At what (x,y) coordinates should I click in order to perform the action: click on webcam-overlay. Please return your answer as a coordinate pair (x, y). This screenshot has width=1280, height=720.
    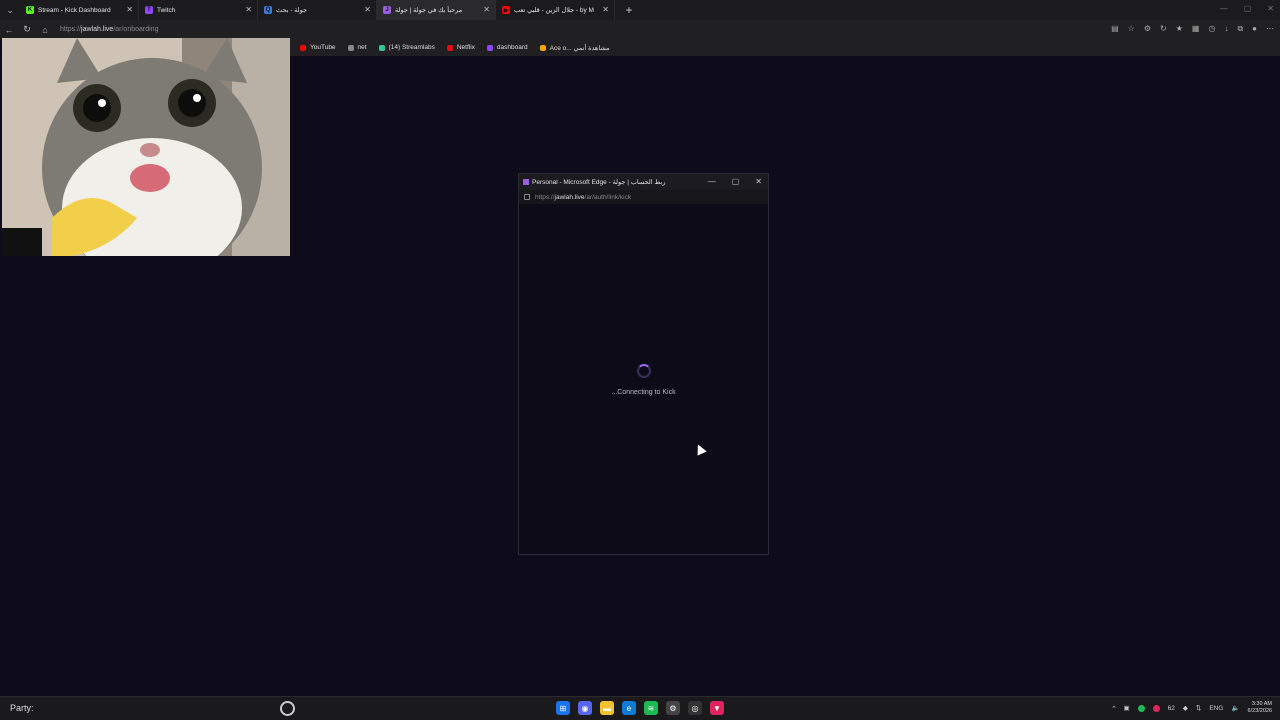
    Looking at the image, I should click on (146, 147).